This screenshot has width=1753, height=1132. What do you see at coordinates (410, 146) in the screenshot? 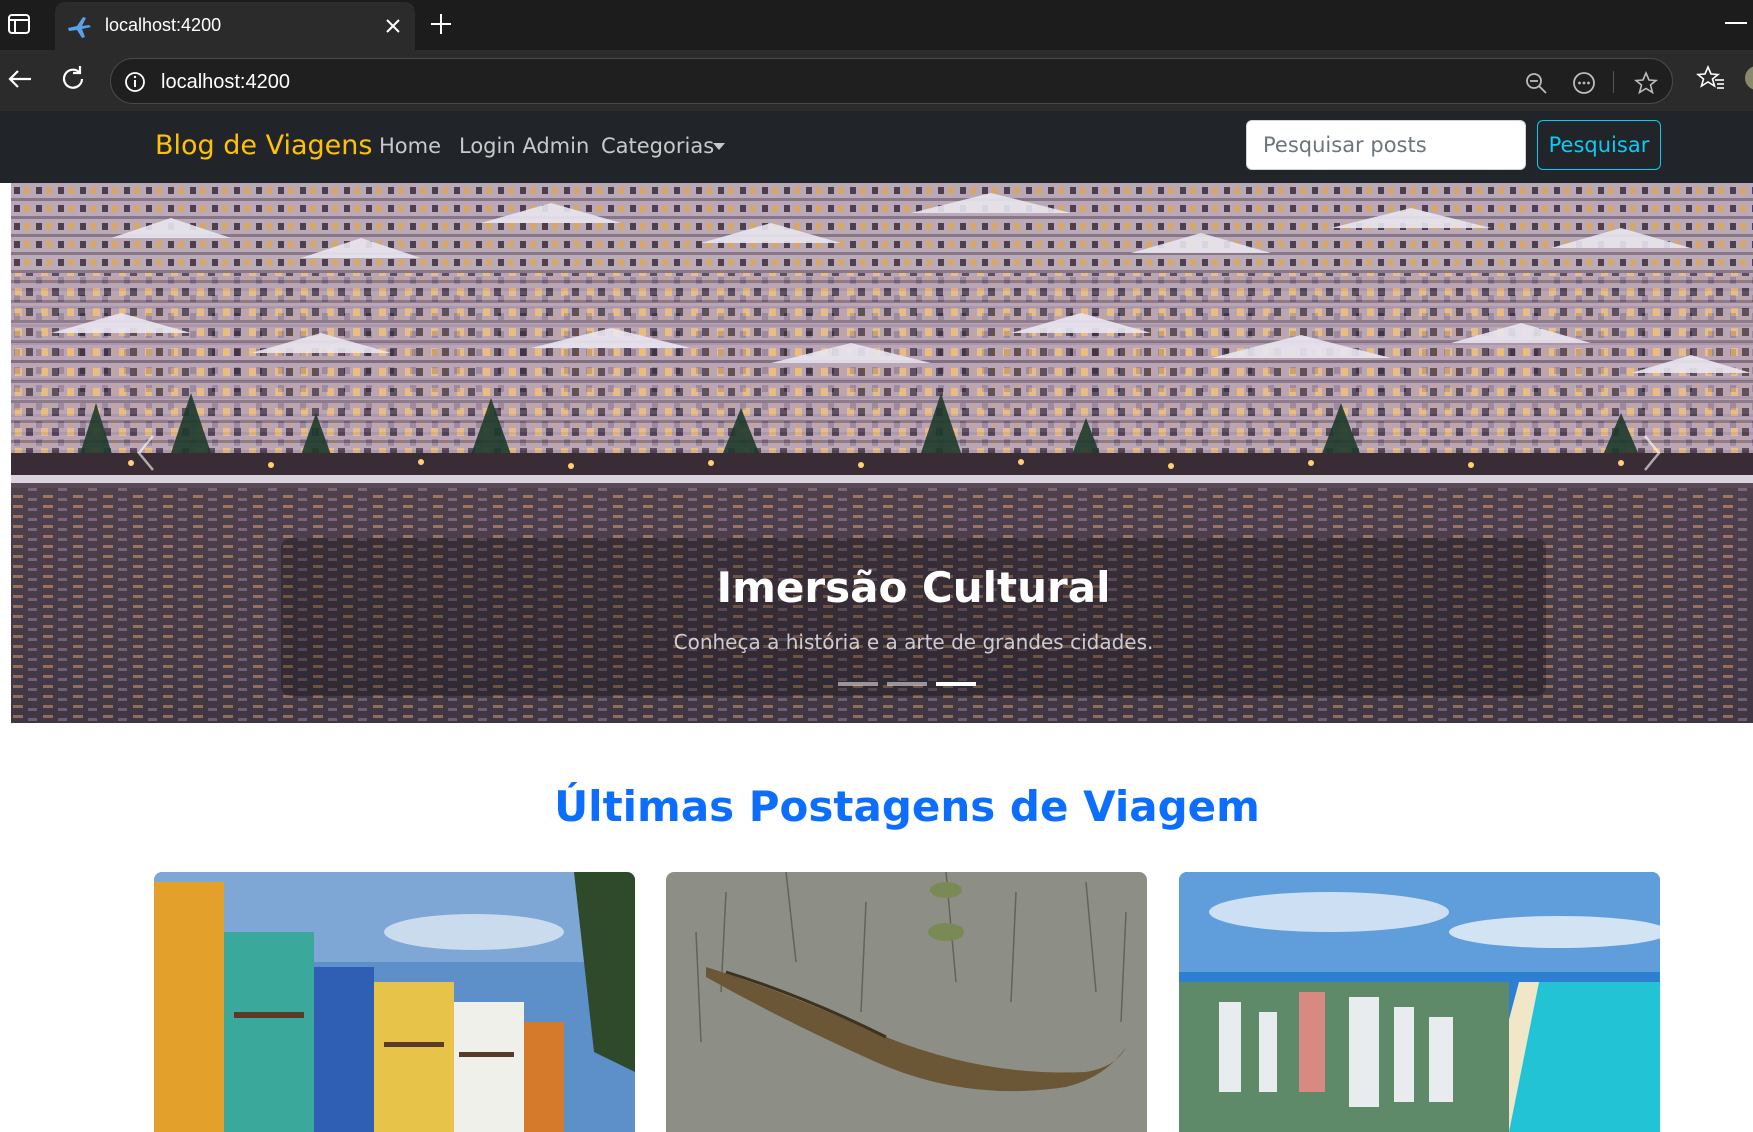
I see `nav-link-home: Home` at bounding box center [410, 146].